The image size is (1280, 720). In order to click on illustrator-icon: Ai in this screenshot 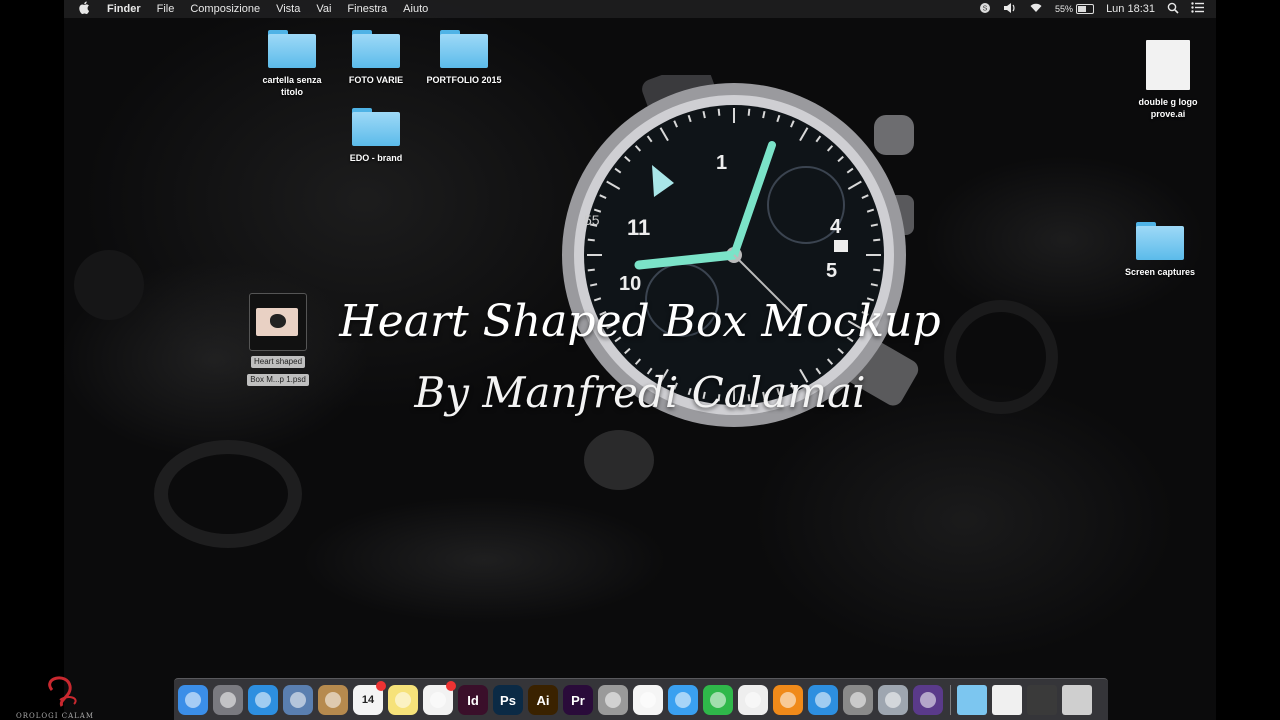, I will do `click(543, 700)`.